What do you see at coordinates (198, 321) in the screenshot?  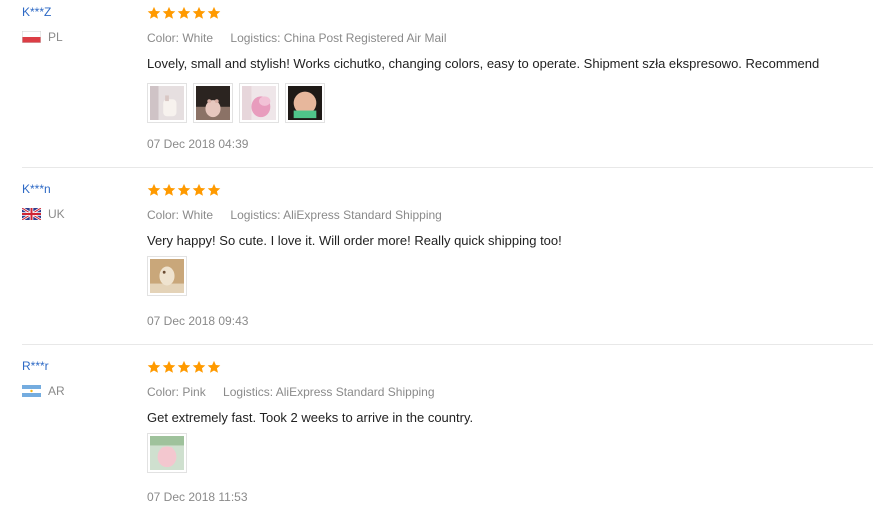 I see `review-date: 07 Dec 2018 09:43` at bounding box center [198, 321].